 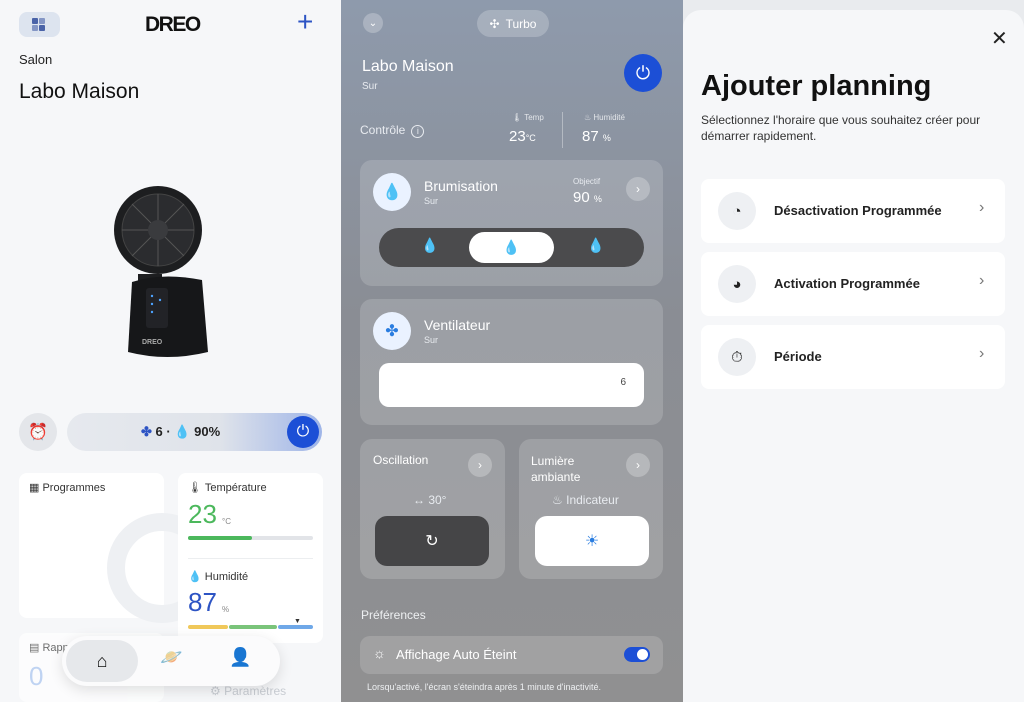 I want to click on programmes-card: ▦ Programmes, so click(x=118, y=548).